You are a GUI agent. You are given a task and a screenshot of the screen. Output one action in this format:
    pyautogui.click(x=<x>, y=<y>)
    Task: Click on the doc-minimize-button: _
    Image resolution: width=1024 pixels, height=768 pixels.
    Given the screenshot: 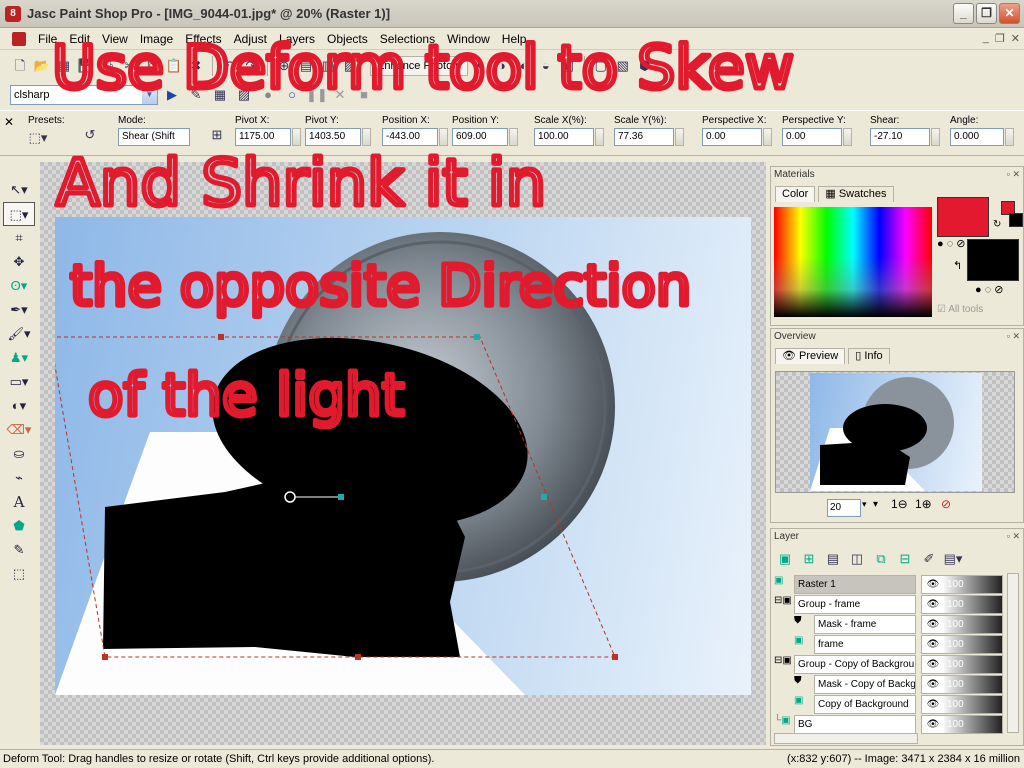 What is the action you would take?
    pyautogui.click(x=986, y=38)
    